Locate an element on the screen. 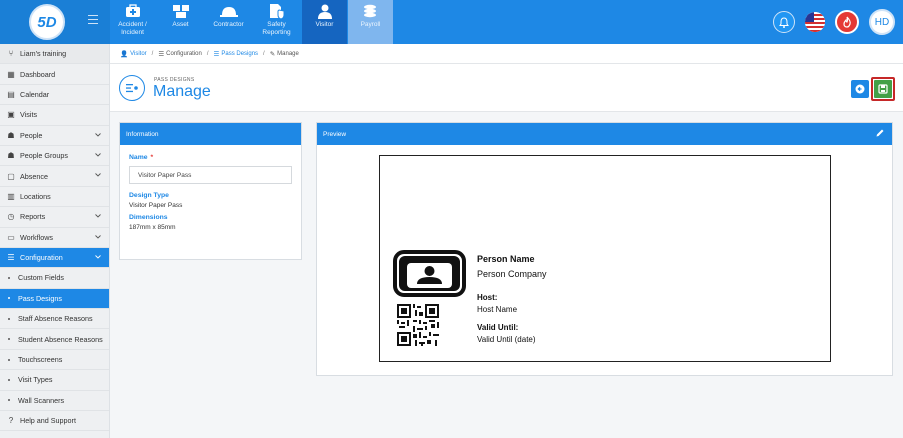 The image size is (903, 438). sidebar-item-people: ☗ People is located at coordinates (54, 136).